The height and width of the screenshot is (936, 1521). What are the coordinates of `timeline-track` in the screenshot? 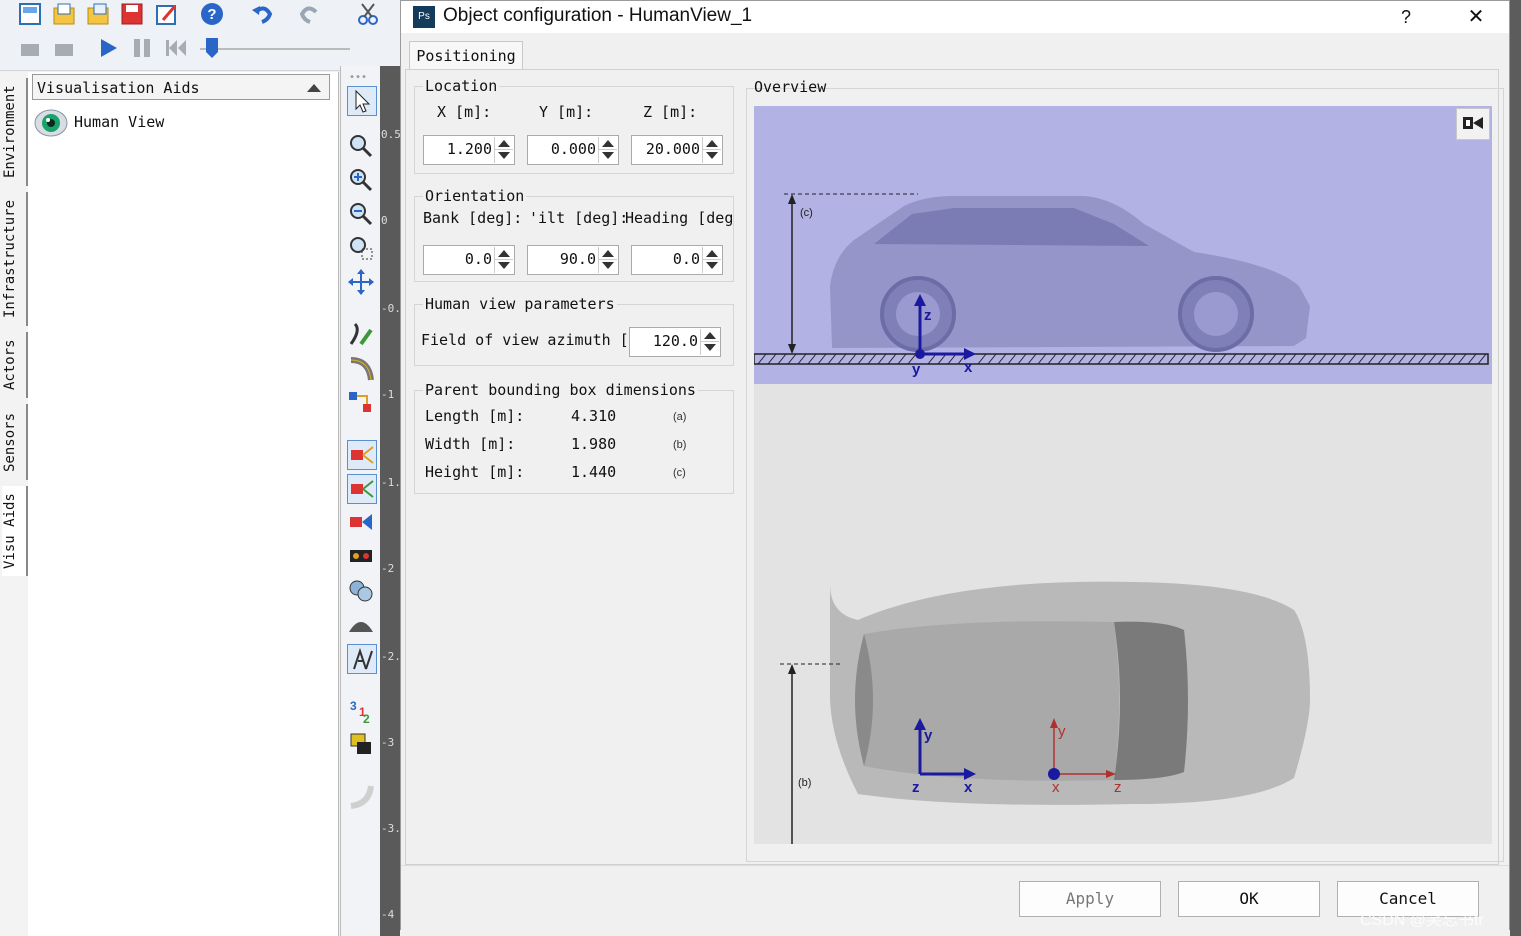 It's located at (275, 49).